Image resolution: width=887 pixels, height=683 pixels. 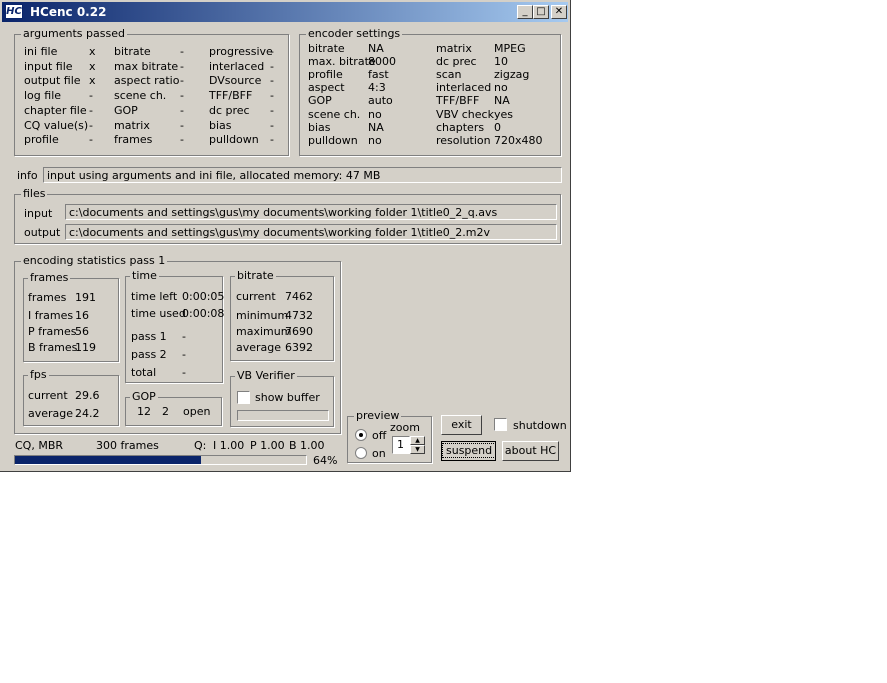 What do you see at coordinates (559, 12) in the screenshot?
I see `close-button: ✕` at bounding box center [559, 12].